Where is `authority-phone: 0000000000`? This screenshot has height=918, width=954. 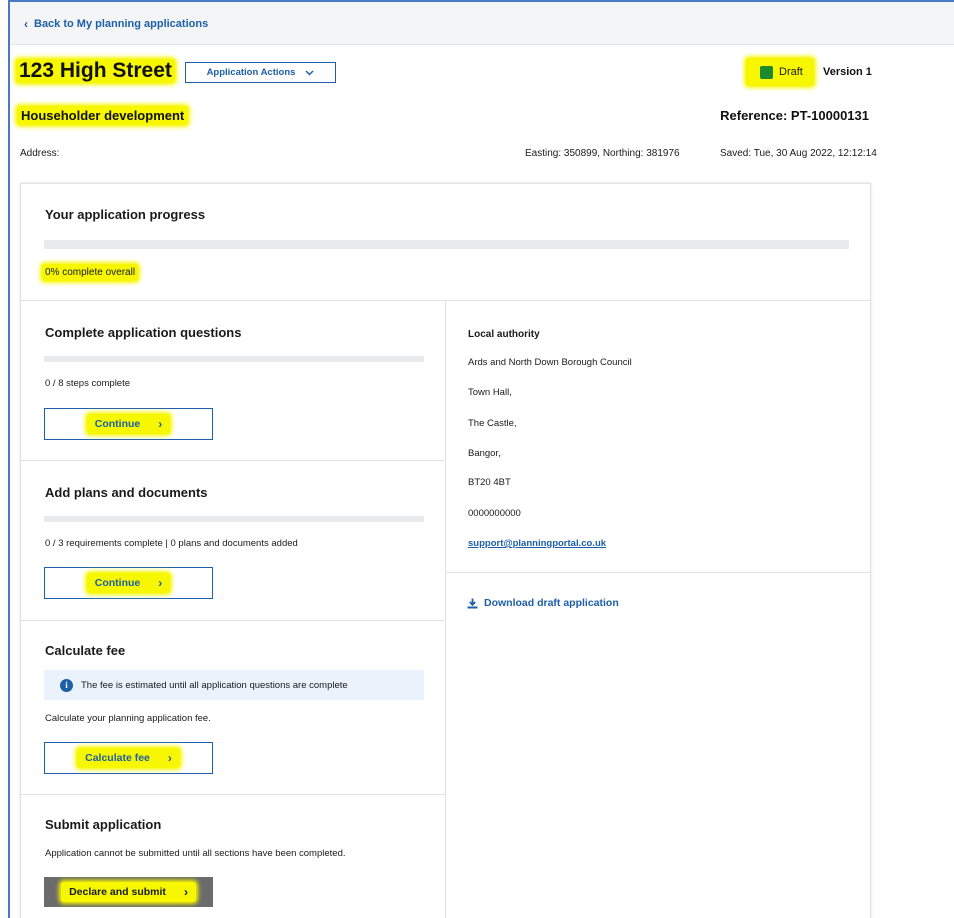
authority-phone: 0000000000 is located at coordinates (494, 513).